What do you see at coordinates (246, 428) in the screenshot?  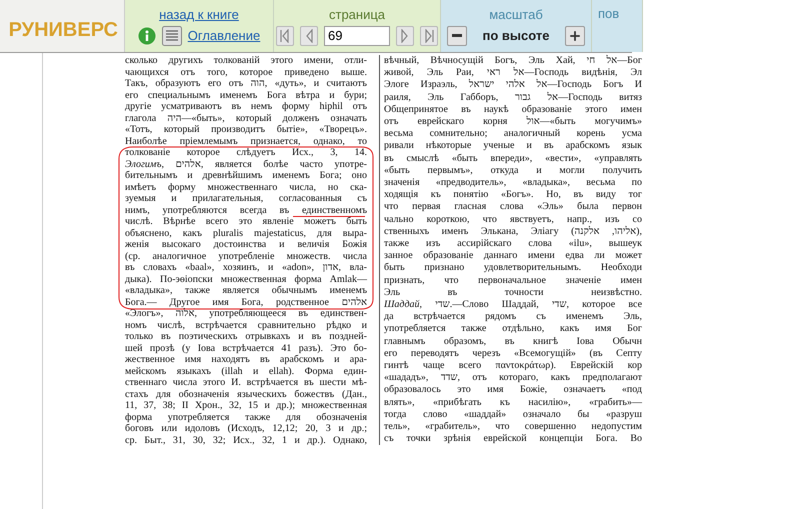 I see `text-line: боговъ или идоловъ (Исходъ, 12,12; 20, 3 и др.;` at bounding box center [246, 428].